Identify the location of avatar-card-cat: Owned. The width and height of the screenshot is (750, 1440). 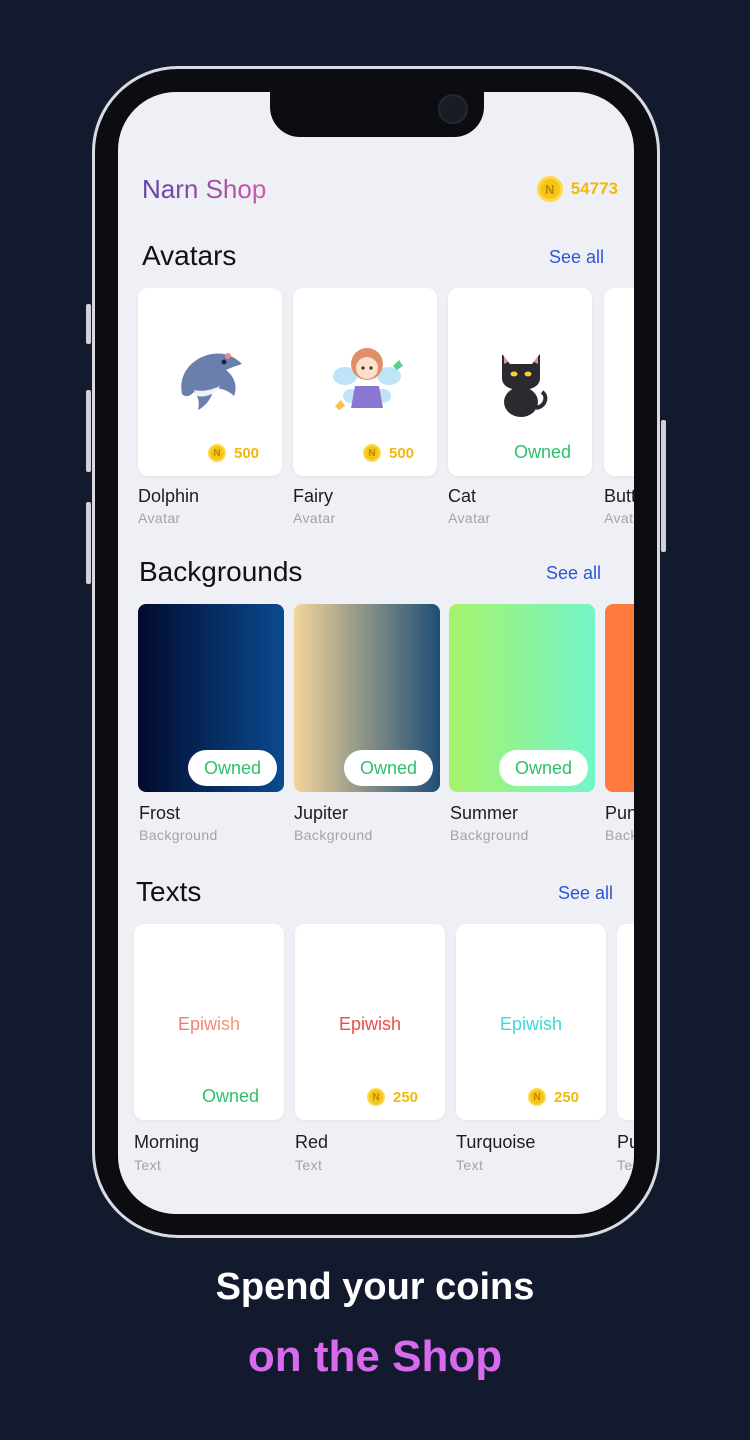
(520, 382).